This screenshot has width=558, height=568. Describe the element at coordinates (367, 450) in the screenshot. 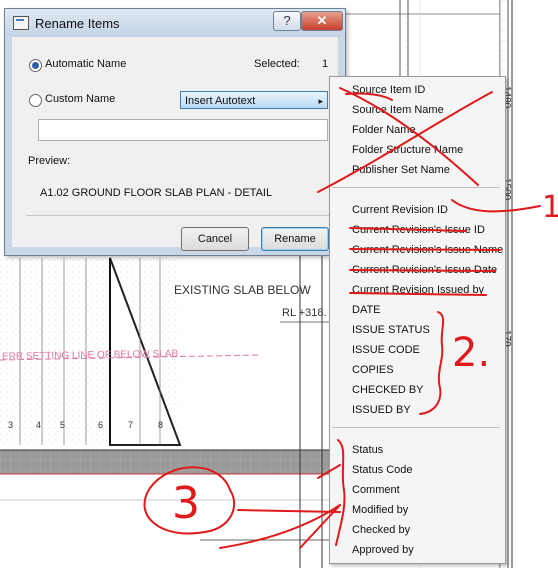

I see `menu-item-status: Status` at that location.